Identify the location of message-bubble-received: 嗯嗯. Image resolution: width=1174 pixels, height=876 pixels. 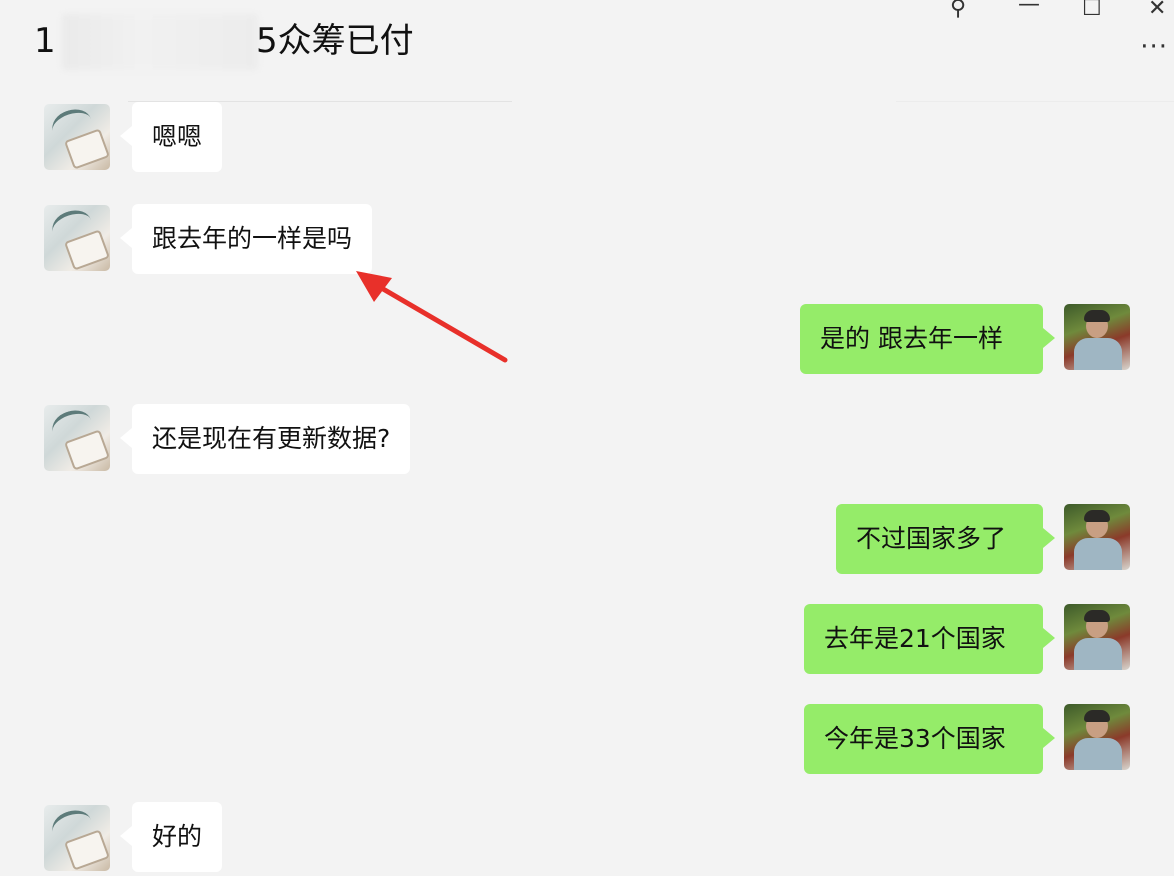
(171, 137).